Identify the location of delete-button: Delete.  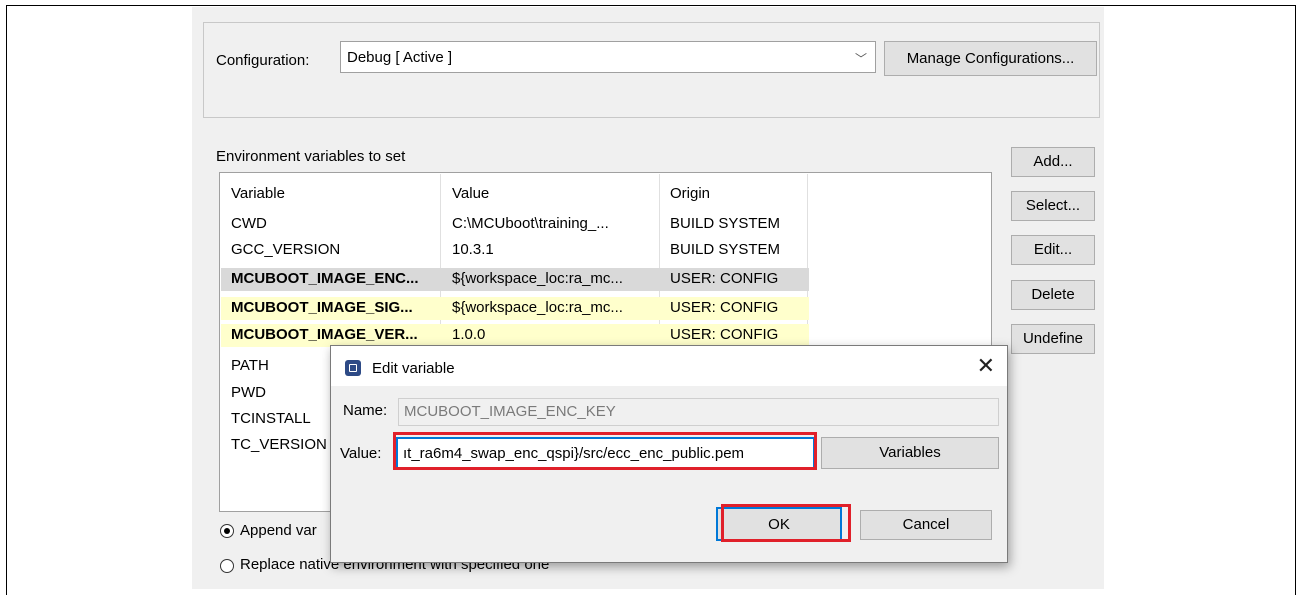
(1053, 295).